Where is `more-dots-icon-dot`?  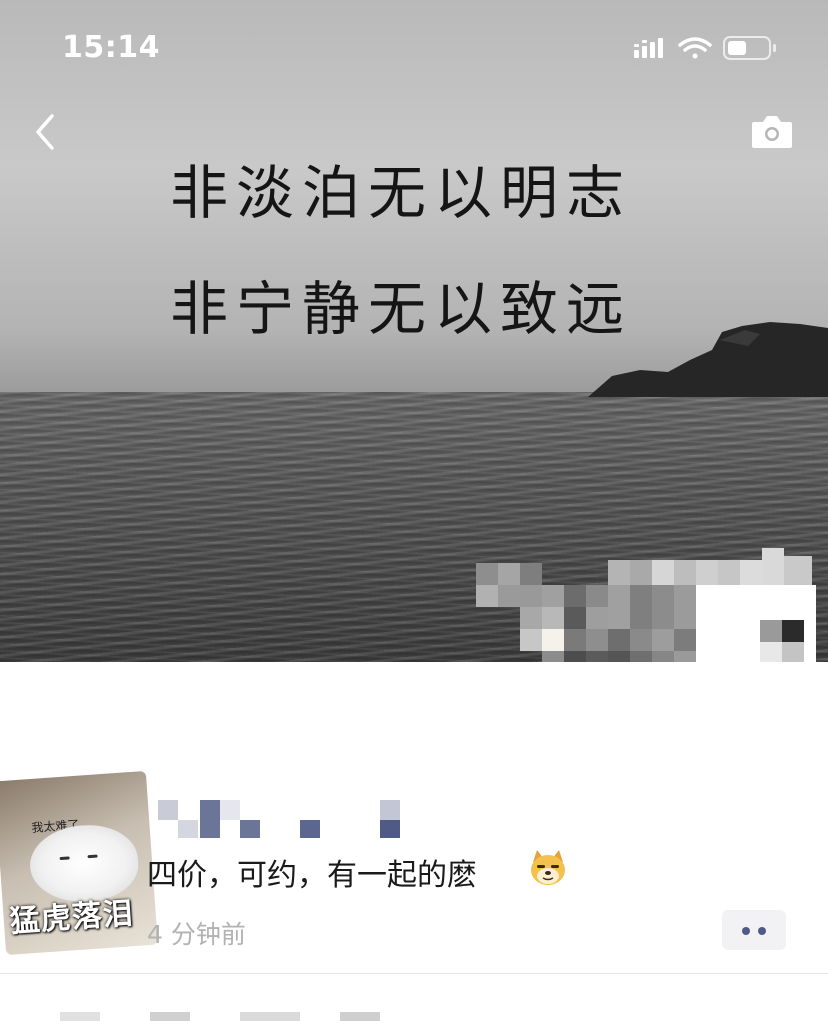 more-dots-icon-dot is located at coordinates (762, 931).